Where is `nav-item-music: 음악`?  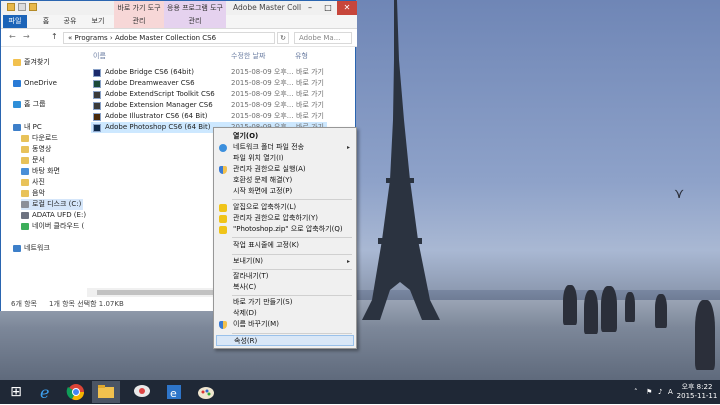 nav-item-music: 음악 is located at coordinates (33, 193).